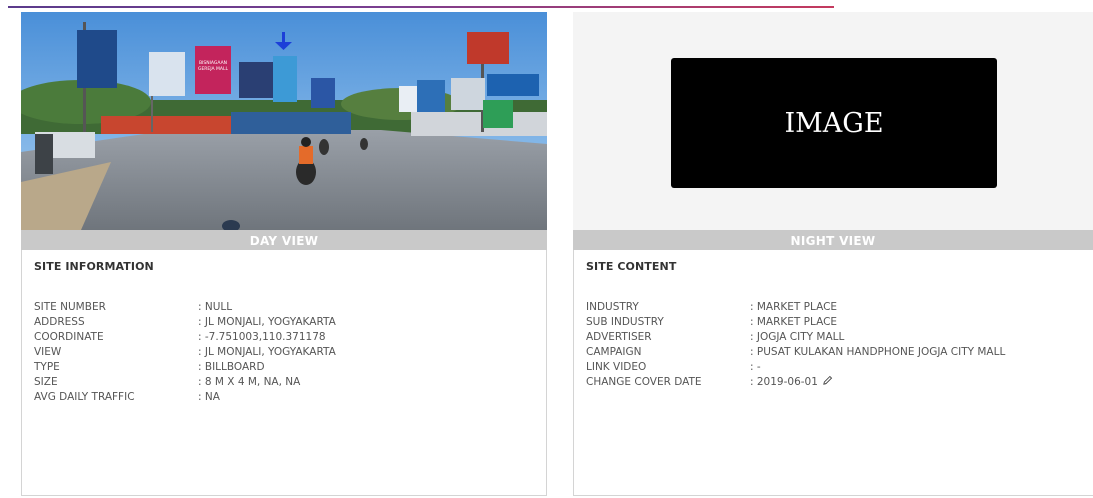 Image resolution: width=1093 pixels, height=498 pixels. I want to click on content-label: ADVERTISER, so click(619, 337).